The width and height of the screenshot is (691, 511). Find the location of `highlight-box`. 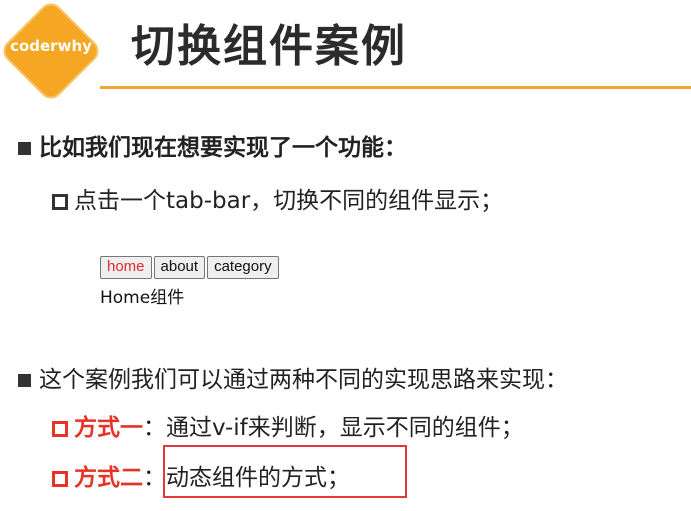

highlight-box is located at coordinates (285, 471).